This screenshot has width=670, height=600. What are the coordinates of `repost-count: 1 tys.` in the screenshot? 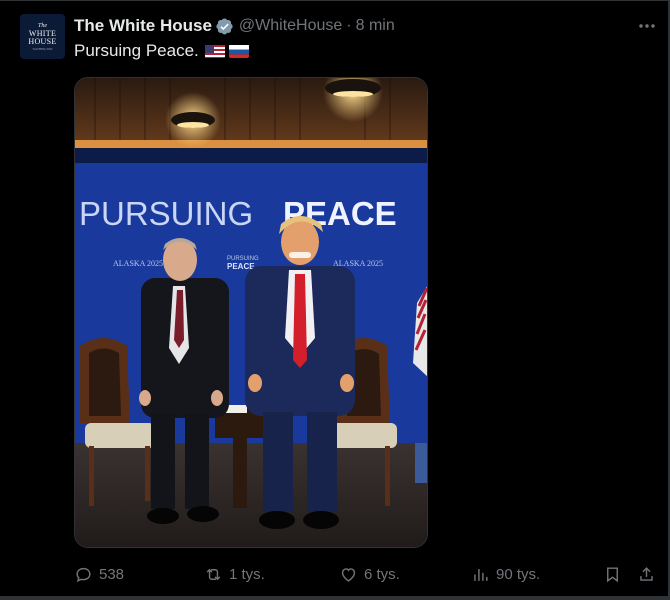 It's located at (247, 574).